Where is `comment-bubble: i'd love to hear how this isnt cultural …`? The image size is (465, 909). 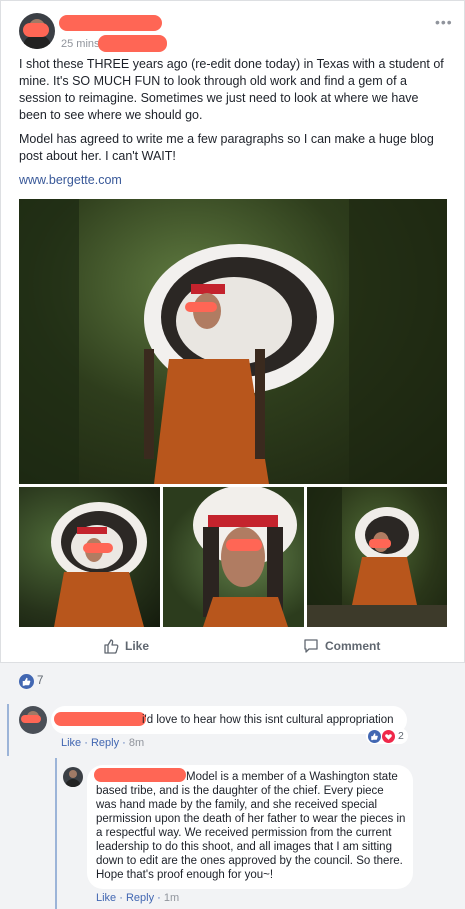
comment-bubble: i'd love to hear how this isnt cultural … is located at coordinates (229, 720).